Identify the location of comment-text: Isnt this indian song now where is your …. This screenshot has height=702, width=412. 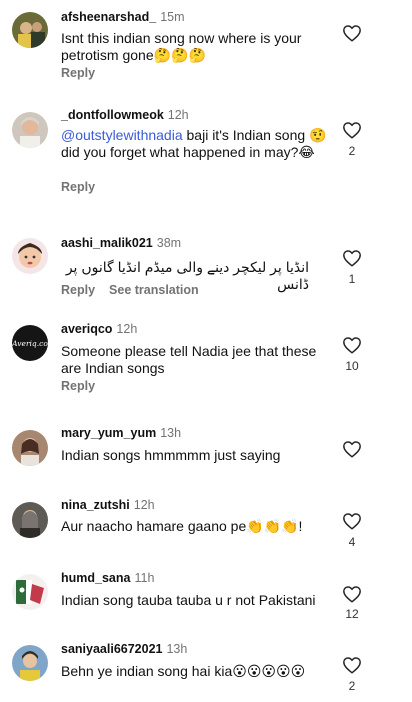
(181, 46).